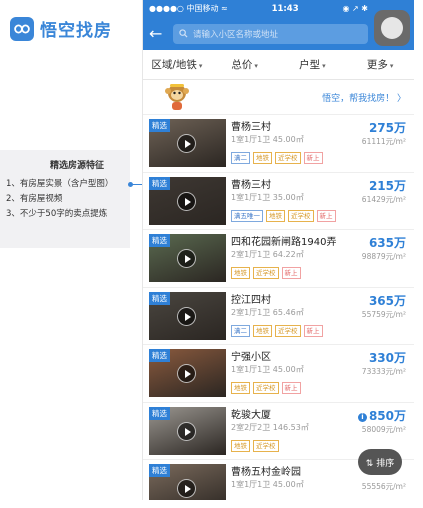 The height and width of the screenshot is (508, 423). I want to click on listing-tags: 满二 地铁 近学校 新上, so click(278, 330).